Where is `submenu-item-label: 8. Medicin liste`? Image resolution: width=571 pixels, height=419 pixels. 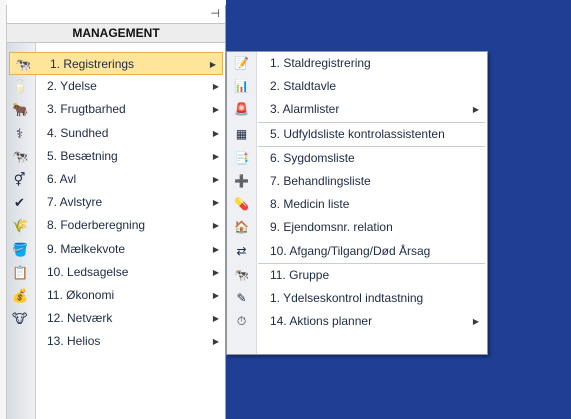
submenu-item-label: 8. Medicin liste is located at coordinates (310, 204).